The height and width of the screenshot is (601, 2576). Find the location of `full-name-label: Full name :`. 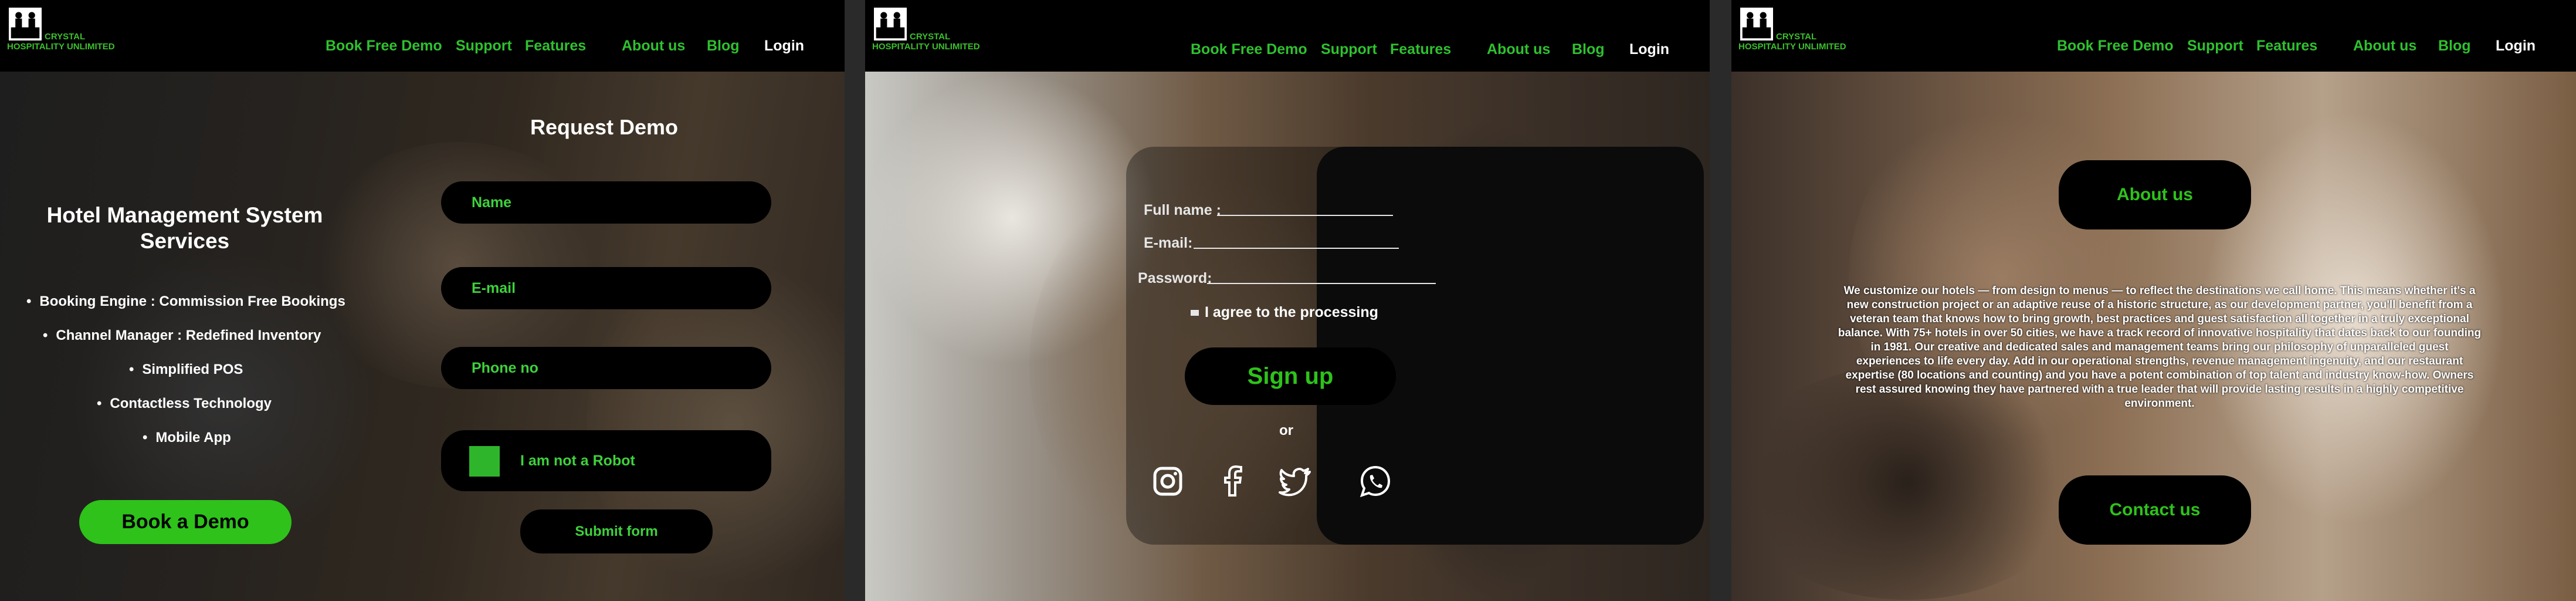

full-name-label: Full name : is located at coordinates (1183, 210).